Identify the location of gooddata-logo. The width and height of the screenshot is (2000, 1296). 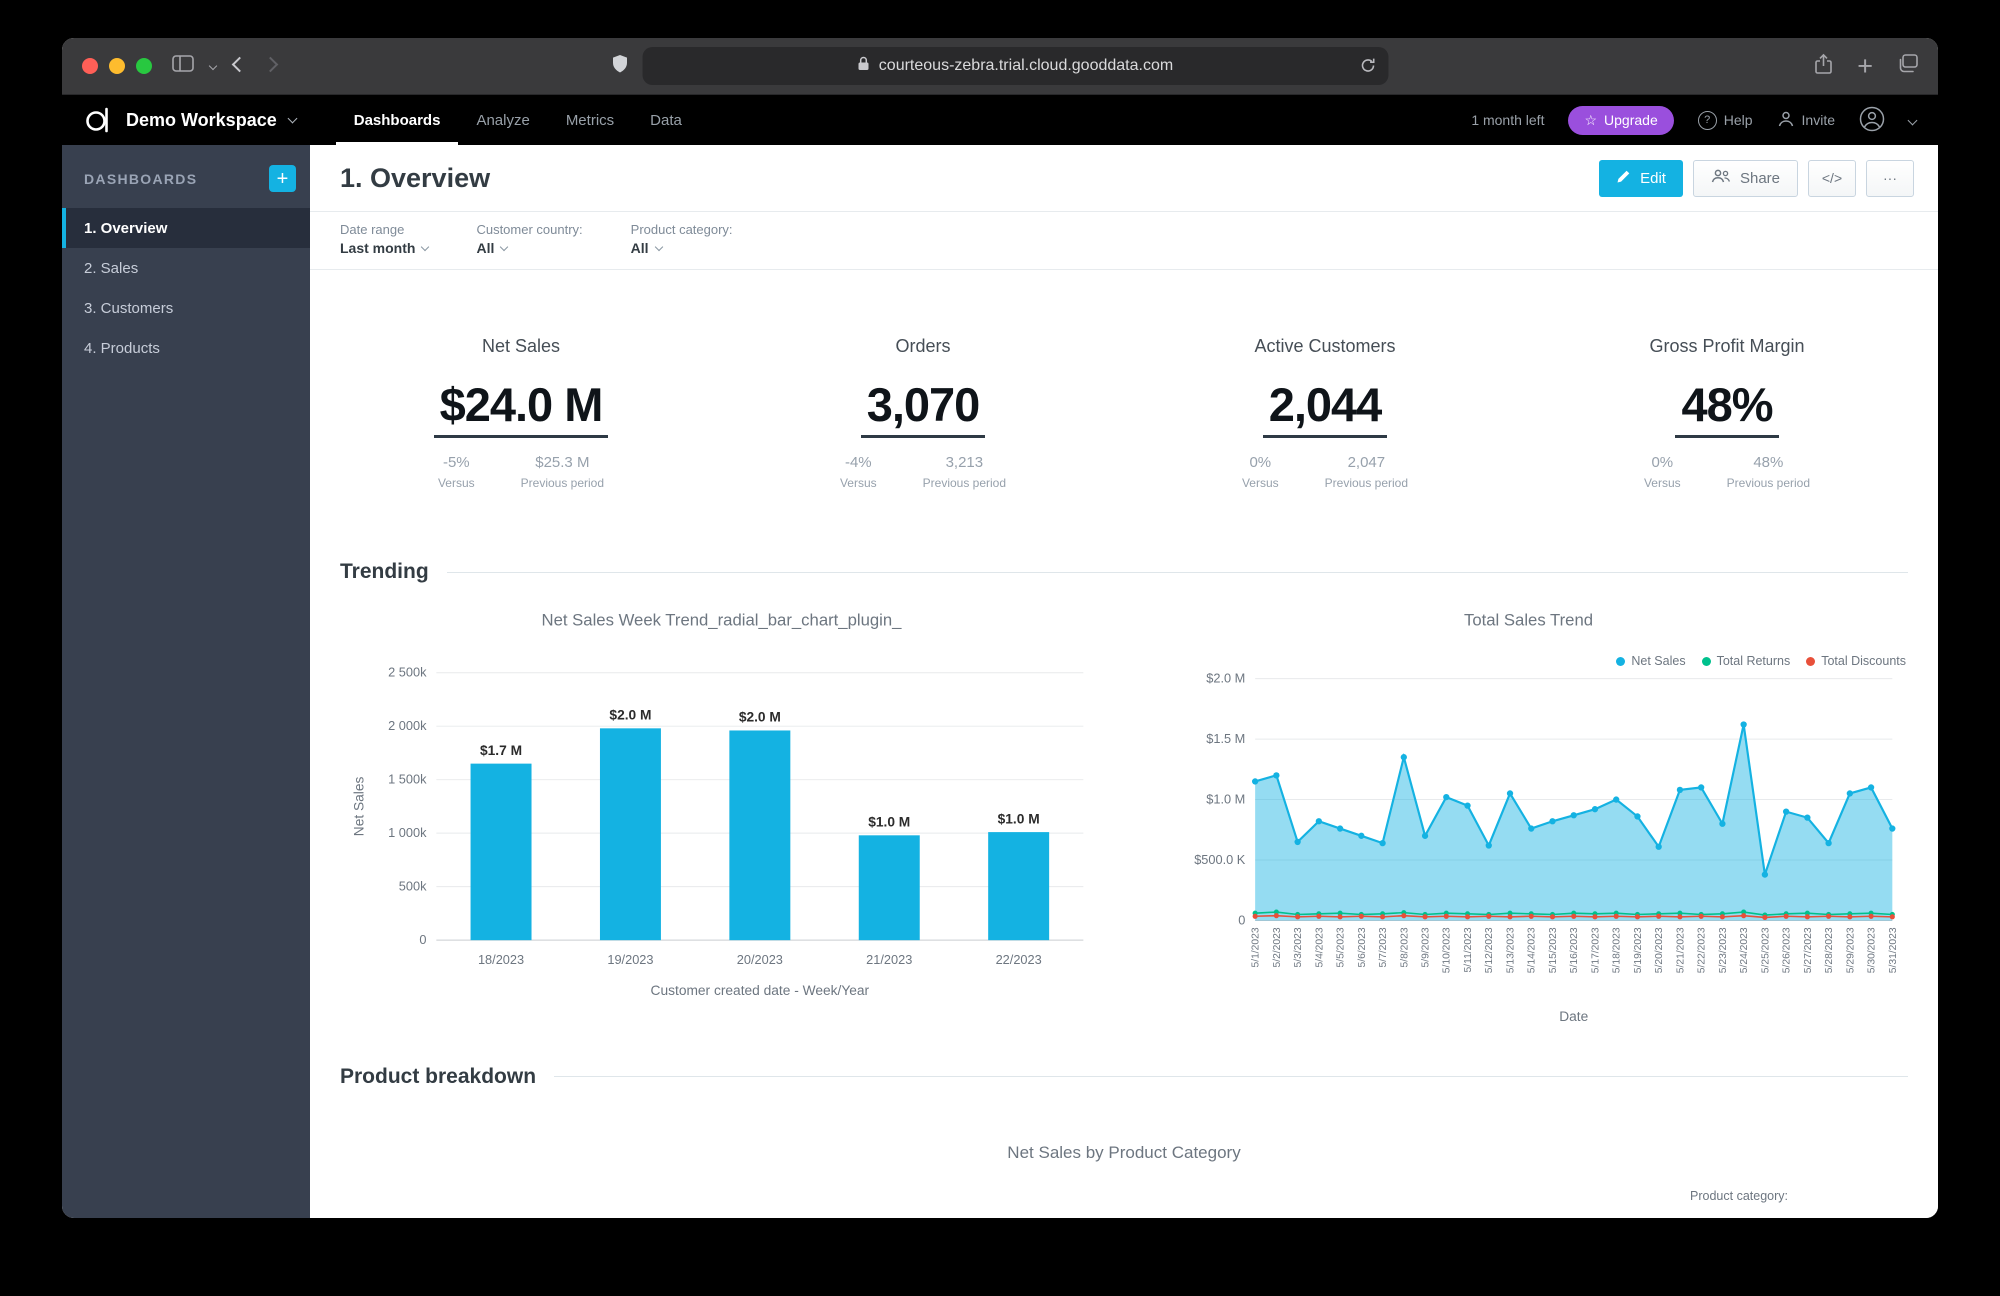
(98, 120).